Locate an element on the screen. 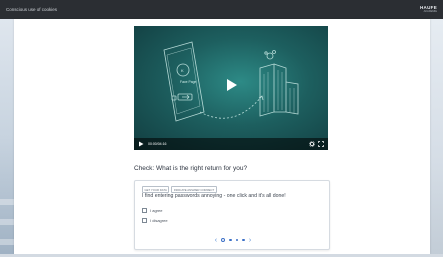 The width and height of the screenshot is (443, 257). brand-subname: AKADEMIE is located at coordinates (430, 11).